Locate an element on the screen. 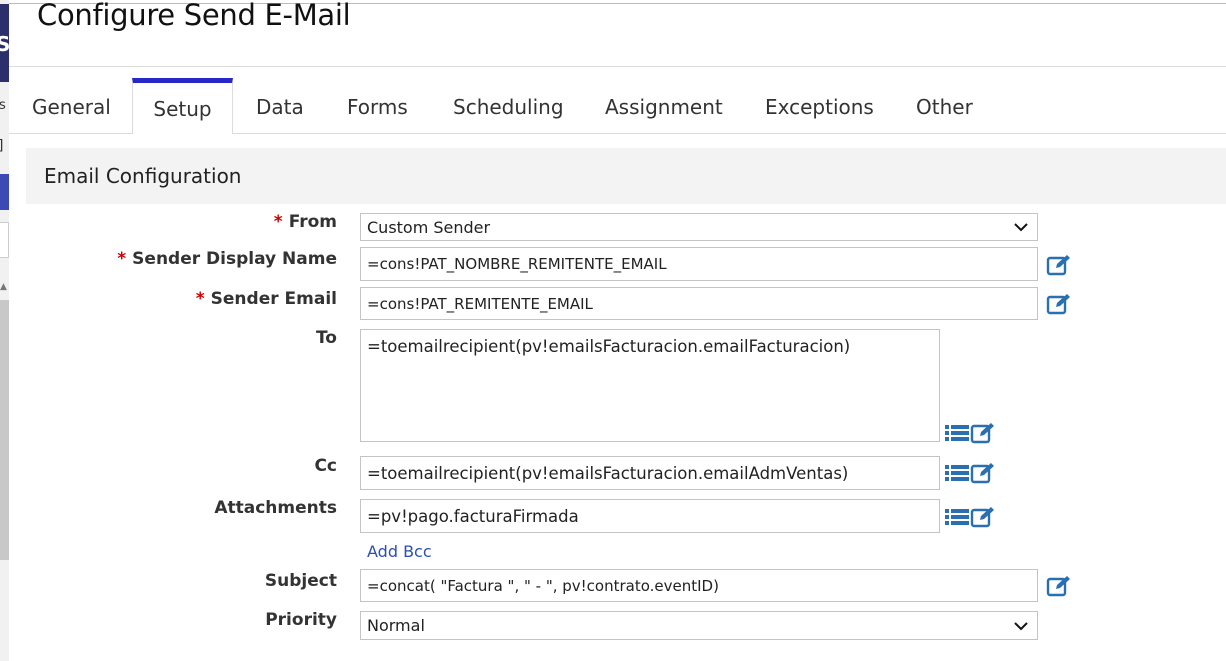 The height and width of the screenshot is (661, 1226). priority-select: Normal is located at coordinates (699, 625).